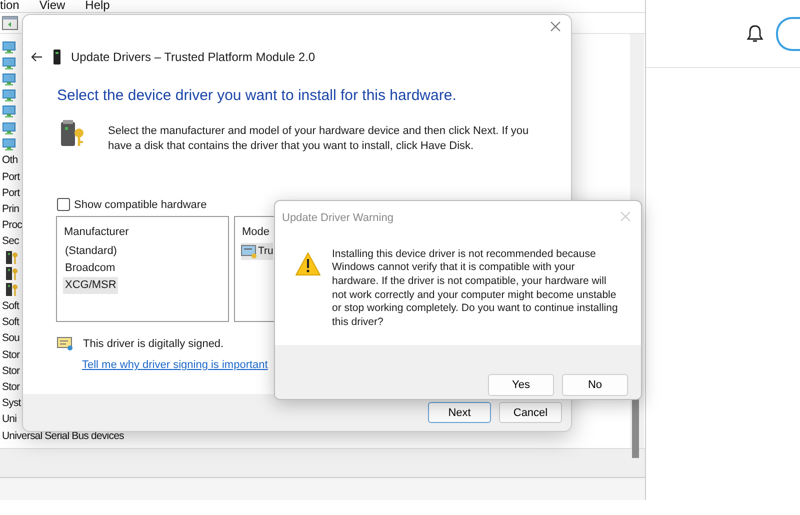 This screenshot has height=515, width=800. What do you see at coordinates (90, 268) in the screenshot?
I see `list-item: Broadcom` at bounding box center [90, 268].